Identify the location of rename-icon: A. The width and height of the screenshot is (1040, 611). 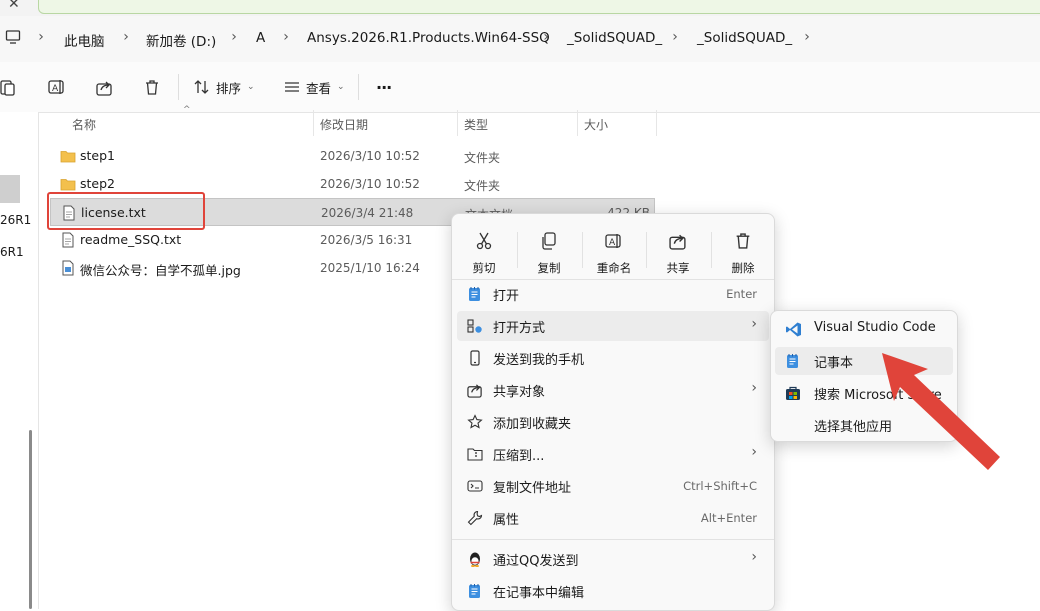
(613, 241).